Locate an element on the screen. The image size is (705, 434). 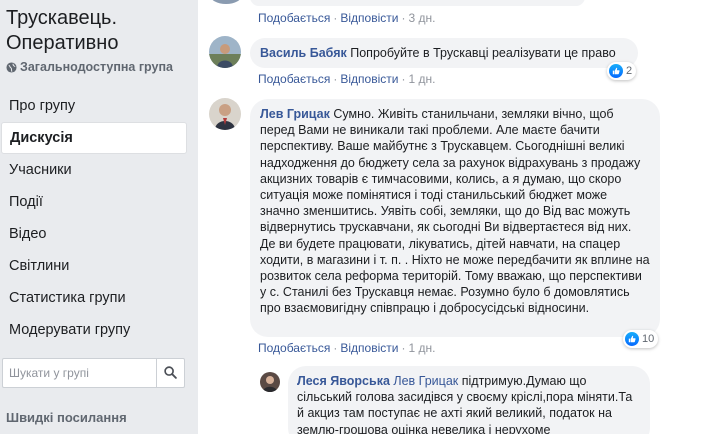
search-icon is located at coordinates (170, 373).